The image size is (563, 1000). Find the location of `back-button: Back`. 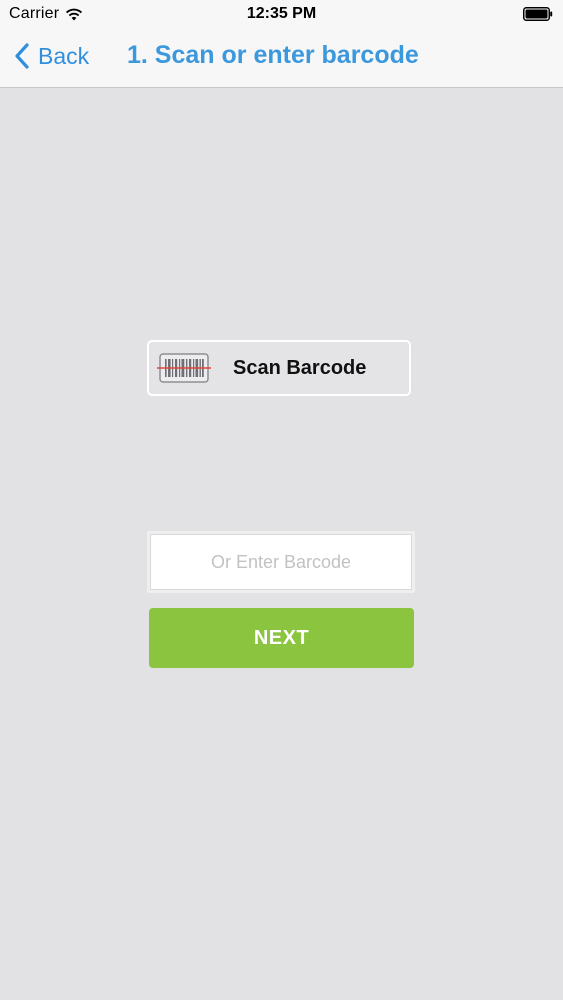

back-button: Back is located at coordinates (51, 56).